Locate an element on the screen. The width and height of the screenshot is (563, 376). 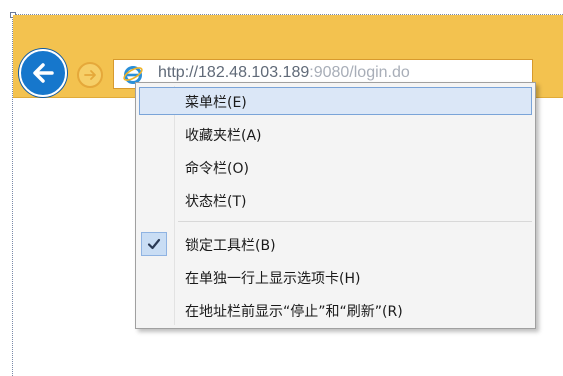
menu-item-label: 在地址栏前显示“停止”和“刷新”(R) is located at coordinates (294, 312).